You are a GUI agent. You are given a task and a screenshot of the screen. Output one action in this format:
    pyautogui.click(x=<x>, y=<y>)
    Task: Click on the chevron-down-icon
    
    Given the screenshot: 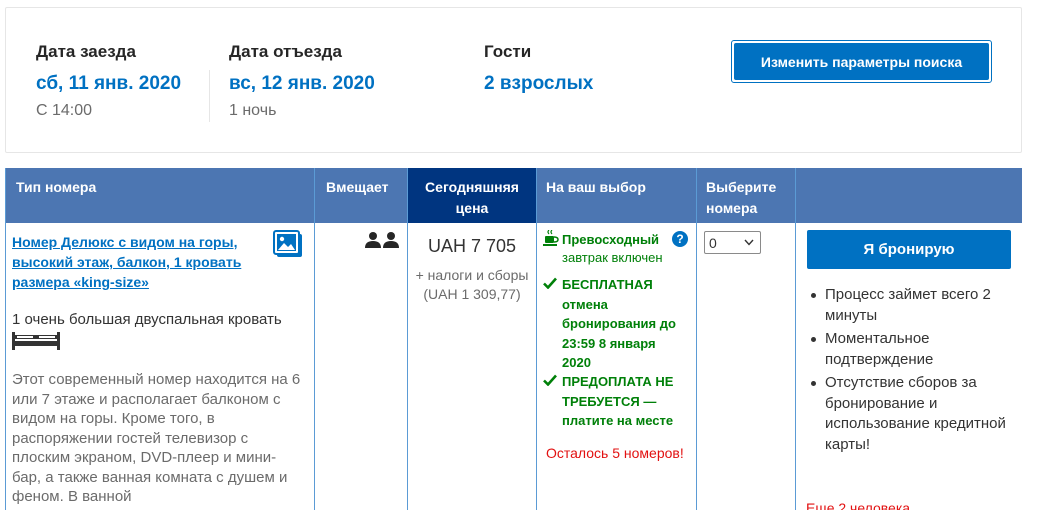 What is the action you would take?
    pyautogui.click(x=749, y=242)
    